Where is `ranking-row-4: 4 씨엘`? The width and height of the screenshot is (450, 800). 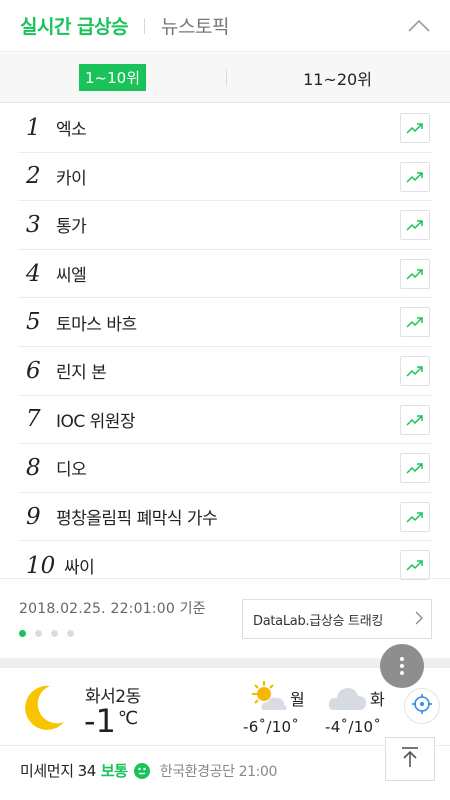
ranking-row-4: 4 씨엘 is located at coordinates (225, 274).